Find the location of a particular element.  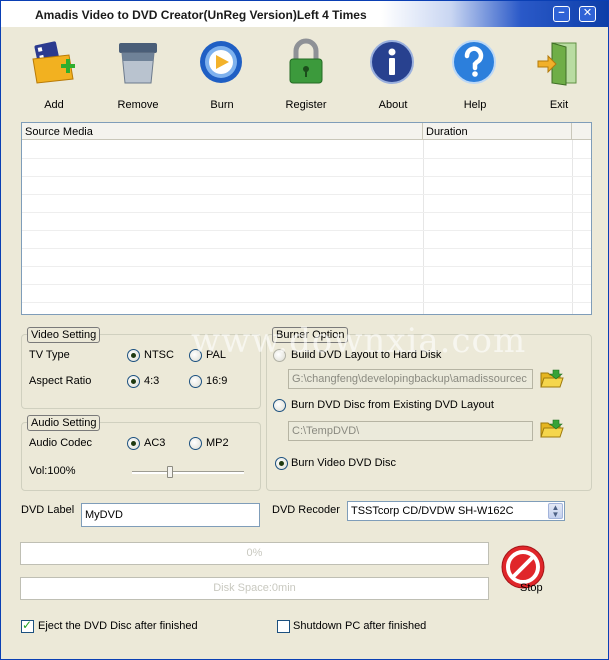

burn-button: Burn is located at coordinates (222, 78).